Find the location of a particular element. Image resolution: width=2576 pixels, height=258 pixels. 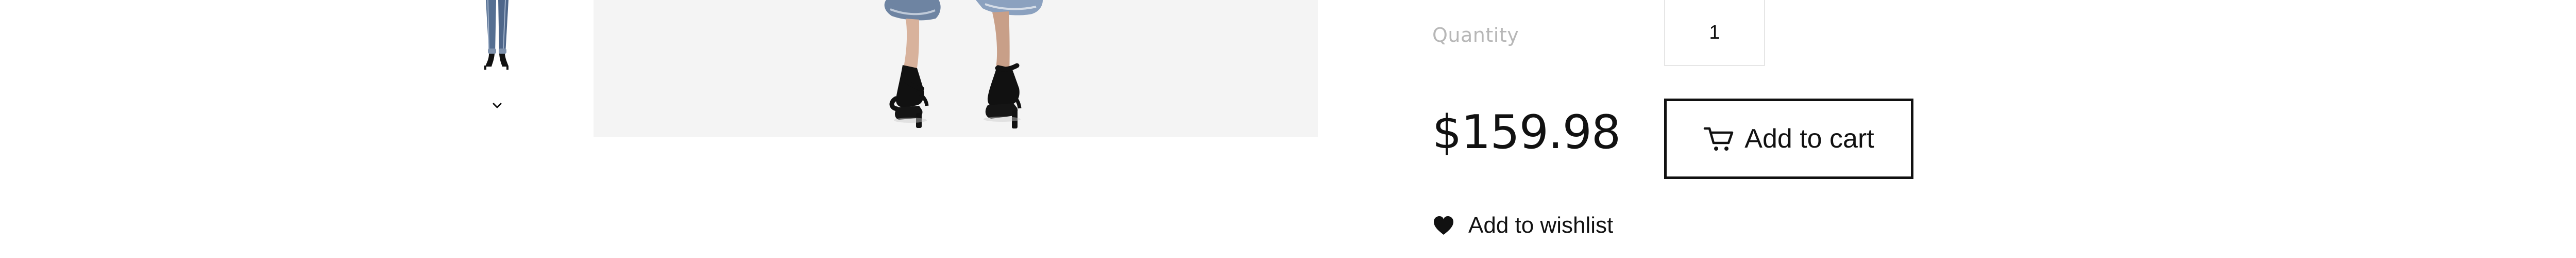

add-to-cart-label: Add to cart is located at coordinates (1809, 139).